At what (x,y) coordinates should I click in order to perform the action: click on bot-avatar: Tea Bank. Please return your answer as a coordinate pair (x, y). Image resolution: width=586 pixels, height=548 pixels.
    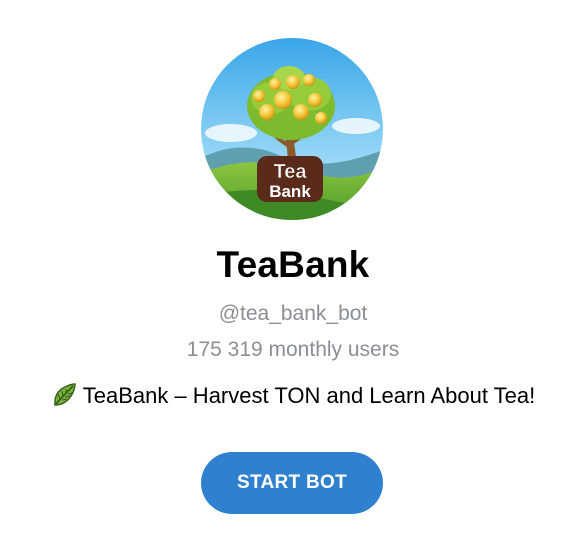
    Looking at the image, I should click on (292, 129).